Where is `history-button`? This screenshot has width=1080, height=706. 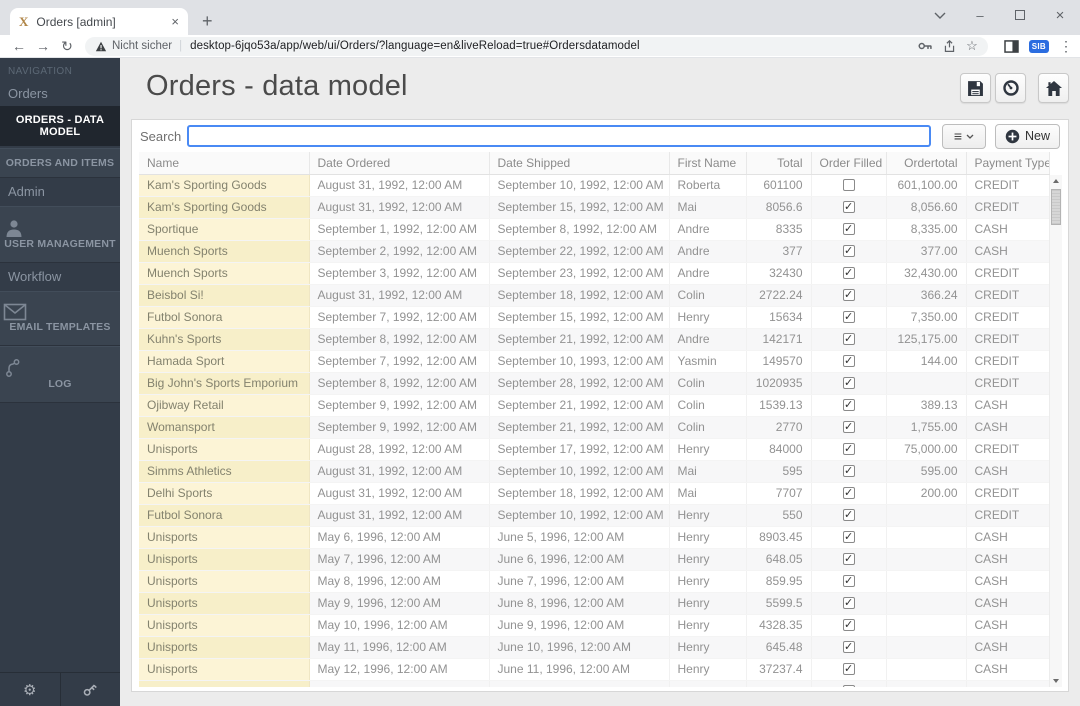 history-button is located at coordinates (1010, 88).